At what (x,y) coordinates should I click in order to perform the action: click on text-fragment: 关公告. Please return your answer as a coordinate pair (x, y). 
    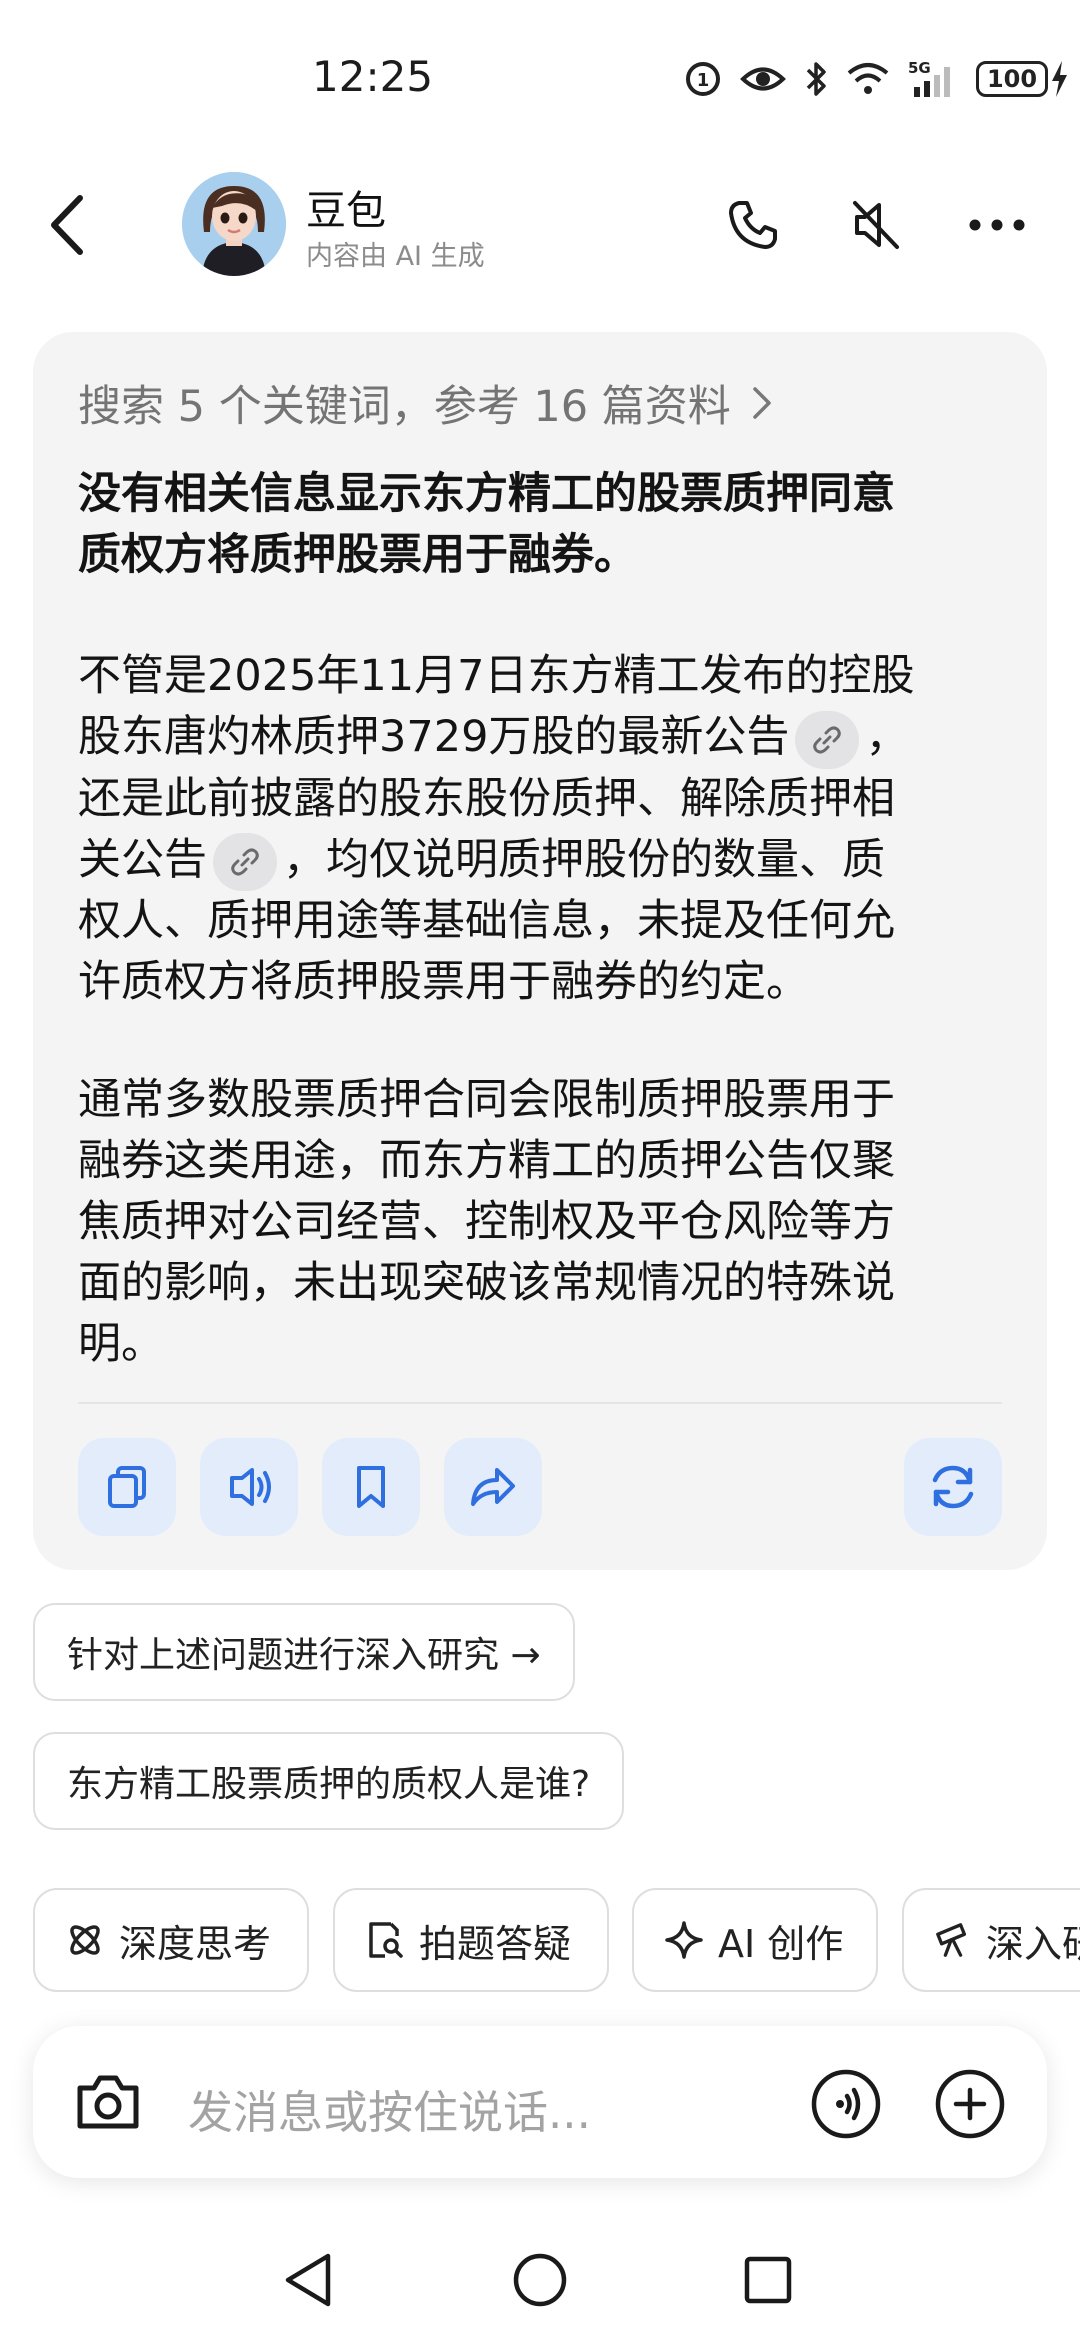
    Looking at the image, I should click on (142, 859).